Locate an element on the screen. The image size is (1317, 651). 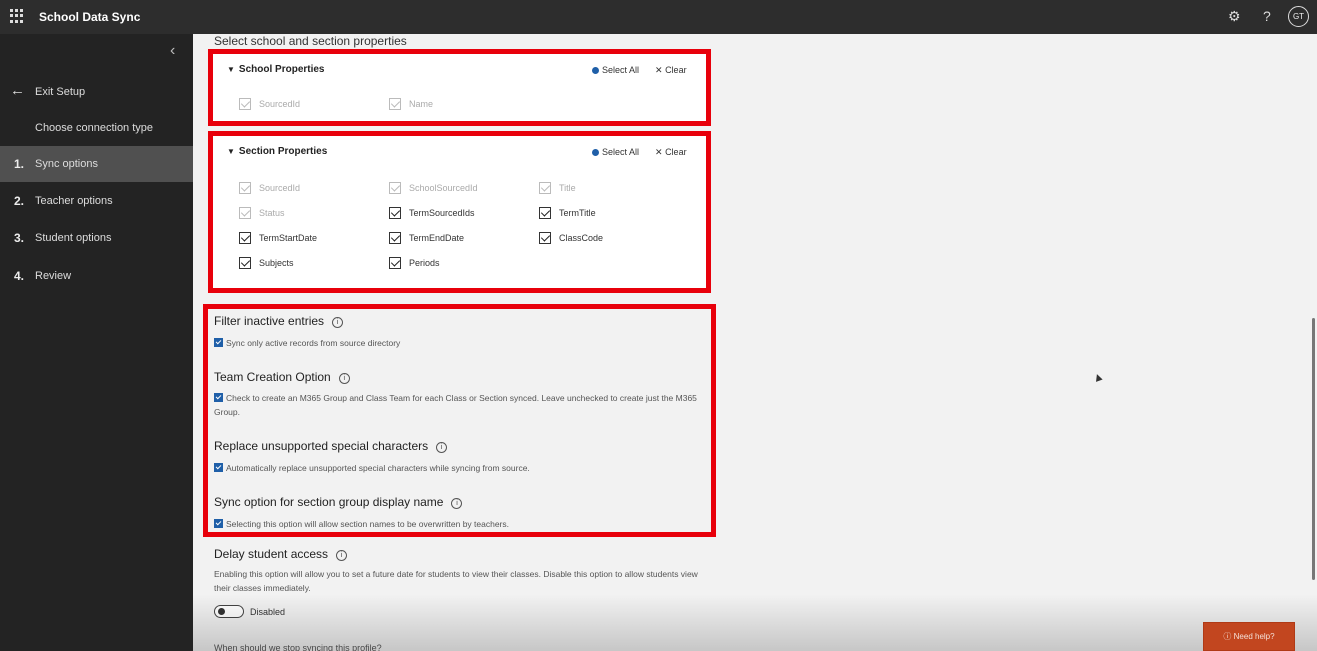
sidebar-item-sync-options: 1. Sync options is located at coordinates (96, 164).